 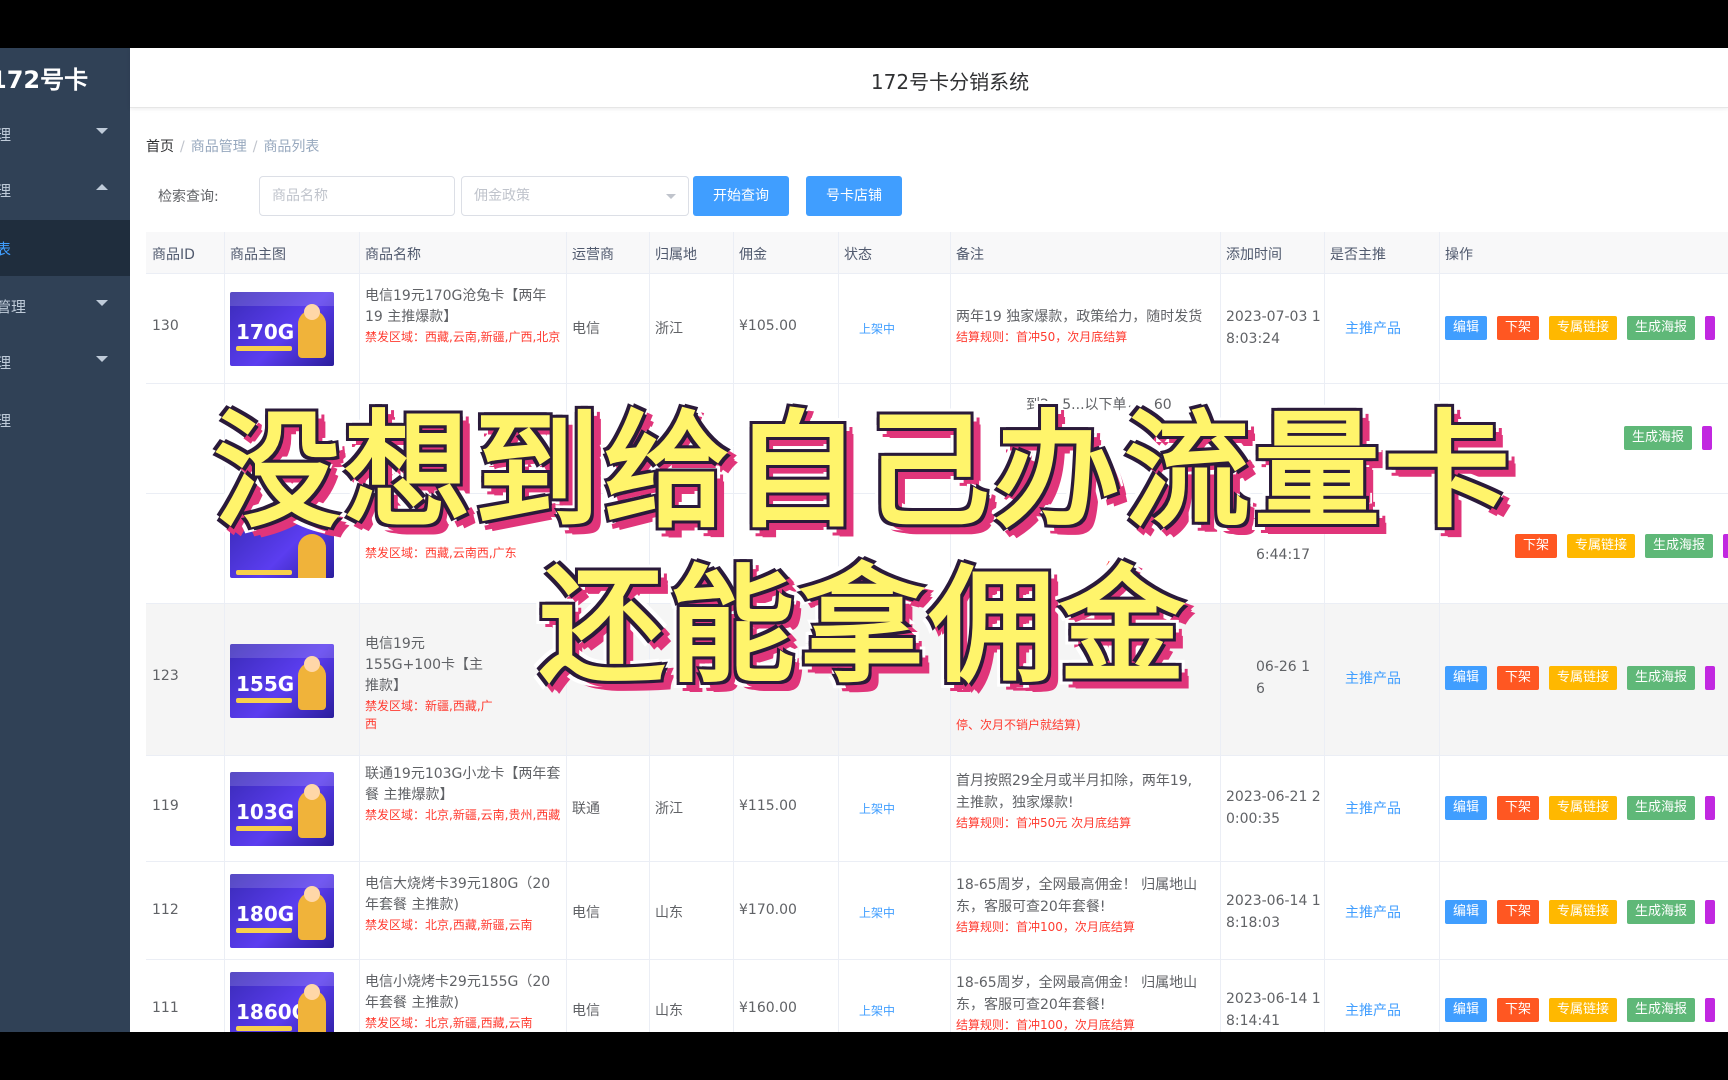 I want to click on sidebar-item-4: 管理, so click(x=65, y=306).